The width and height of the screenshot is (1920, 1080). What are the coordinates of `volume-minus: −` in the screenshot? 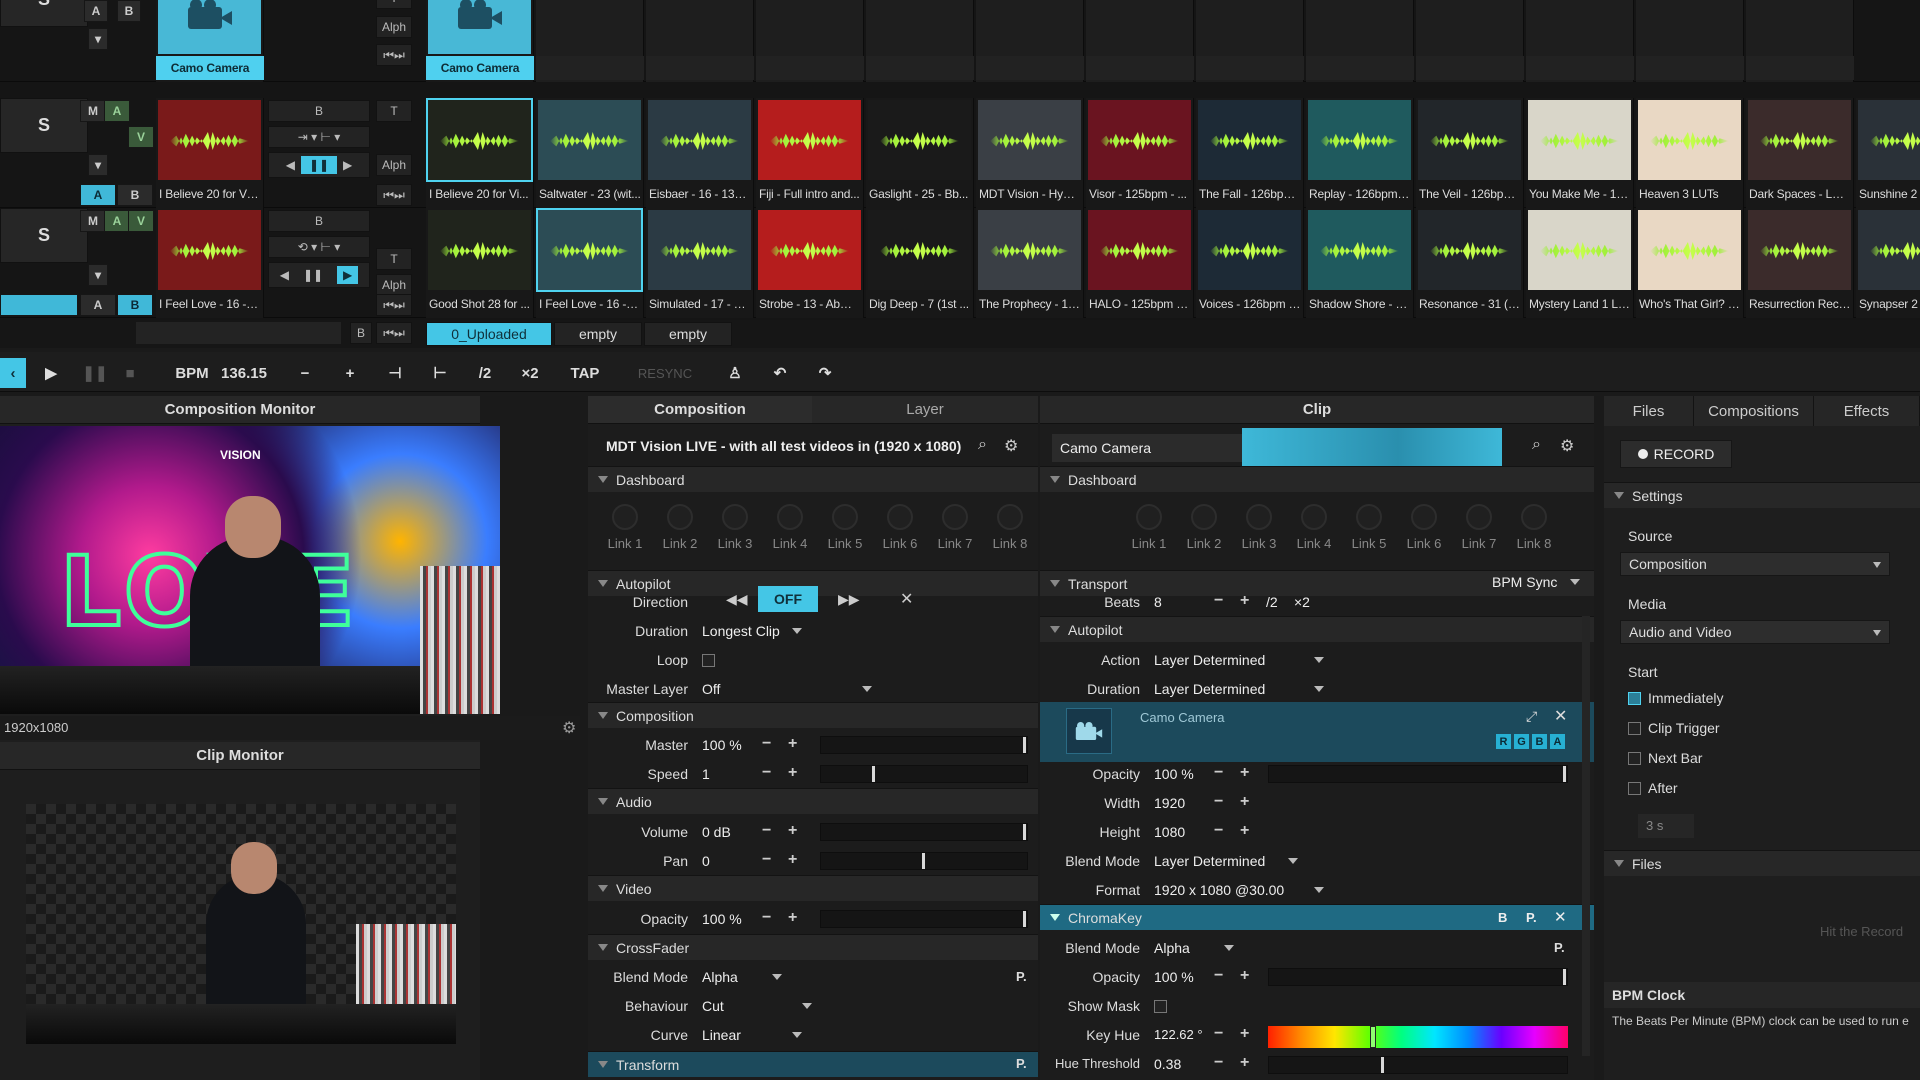 It's located at (766, 831).